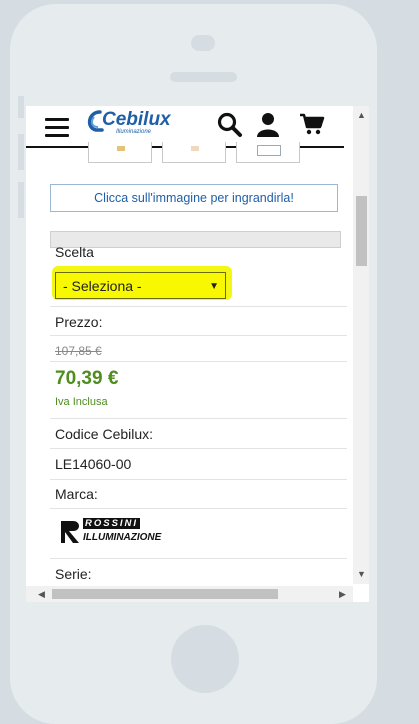 The width and height of the screenshot is (419, 724). Describe the element at coordinates (361, 345) in the screenshot. I see `vertical-scrollbar: ▲ ▼` at that location.